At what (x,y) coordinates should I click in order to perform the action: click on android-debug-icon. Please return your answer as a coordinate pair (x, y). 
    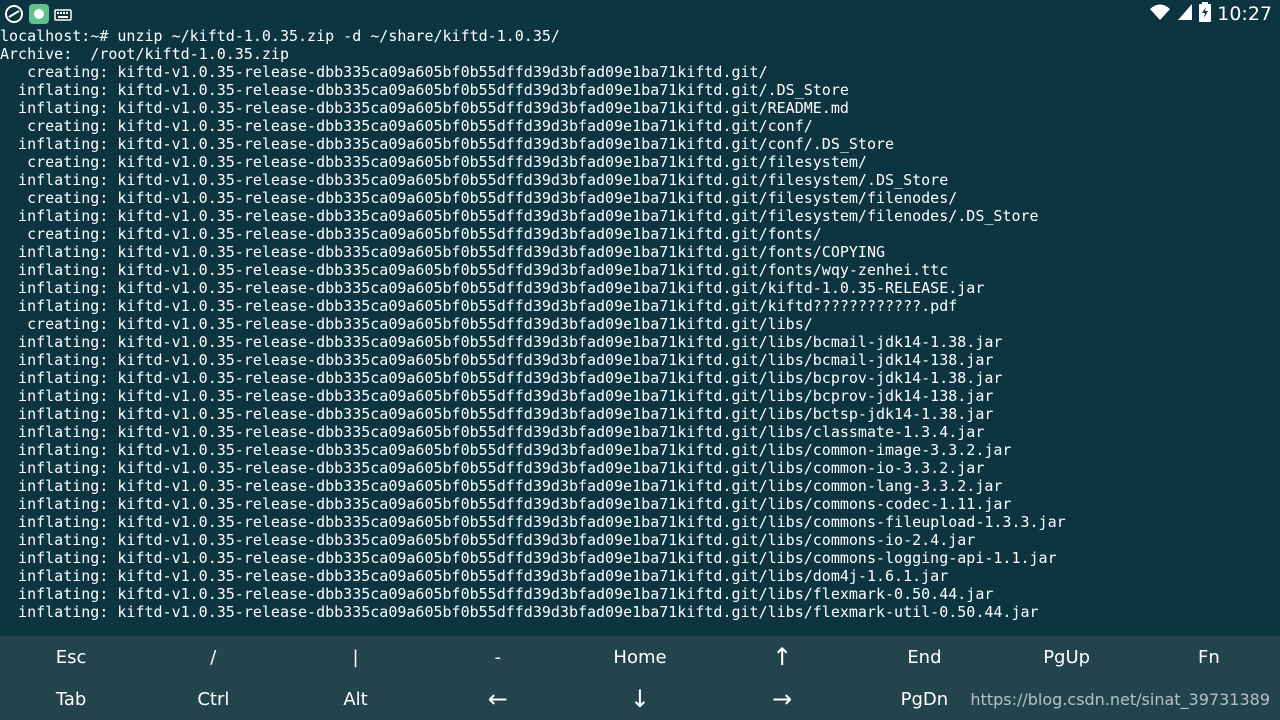
    Looking at the image, I should click on (14, 16).